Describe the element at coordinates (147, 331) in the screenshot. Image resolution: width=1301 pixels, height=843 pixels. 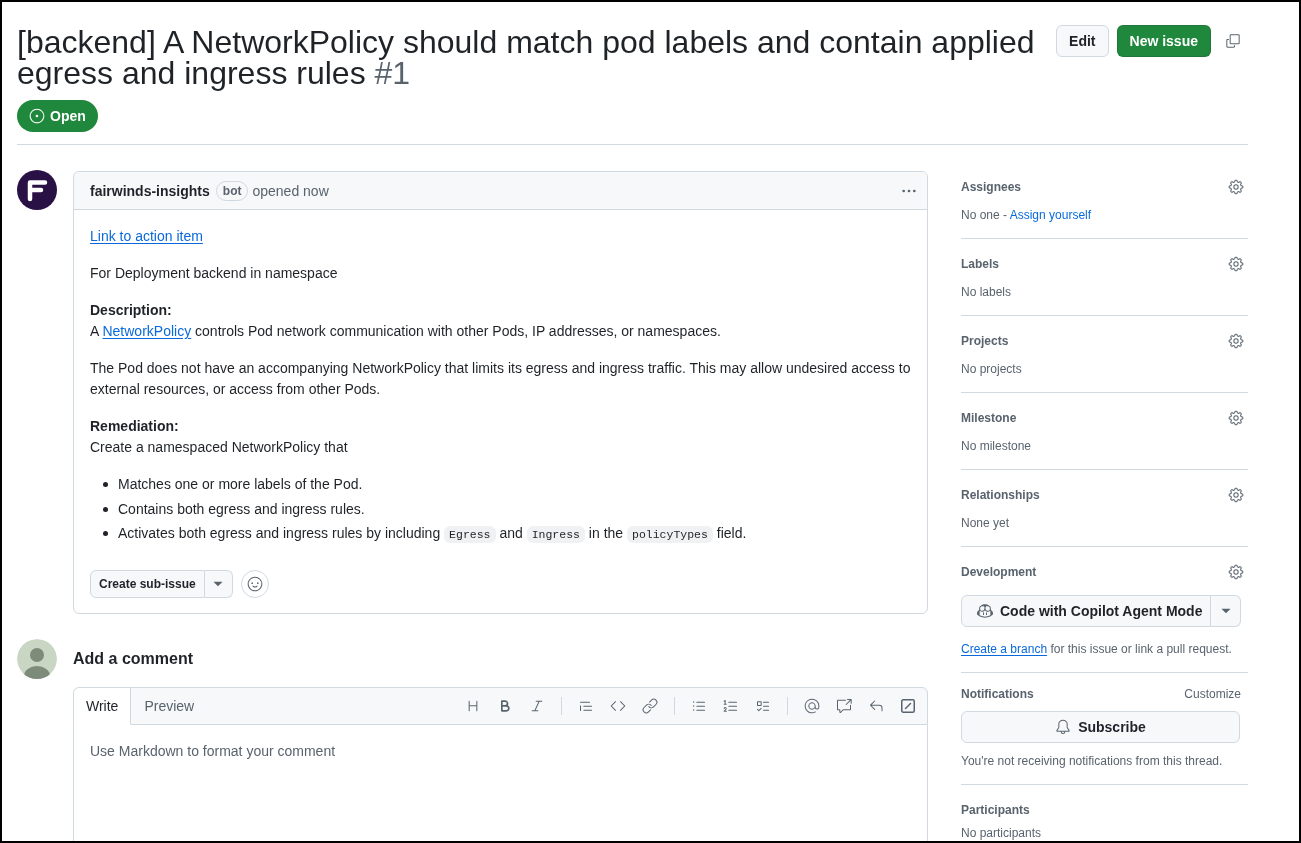
I see `inline-link: NetworkPolicy` at that location.